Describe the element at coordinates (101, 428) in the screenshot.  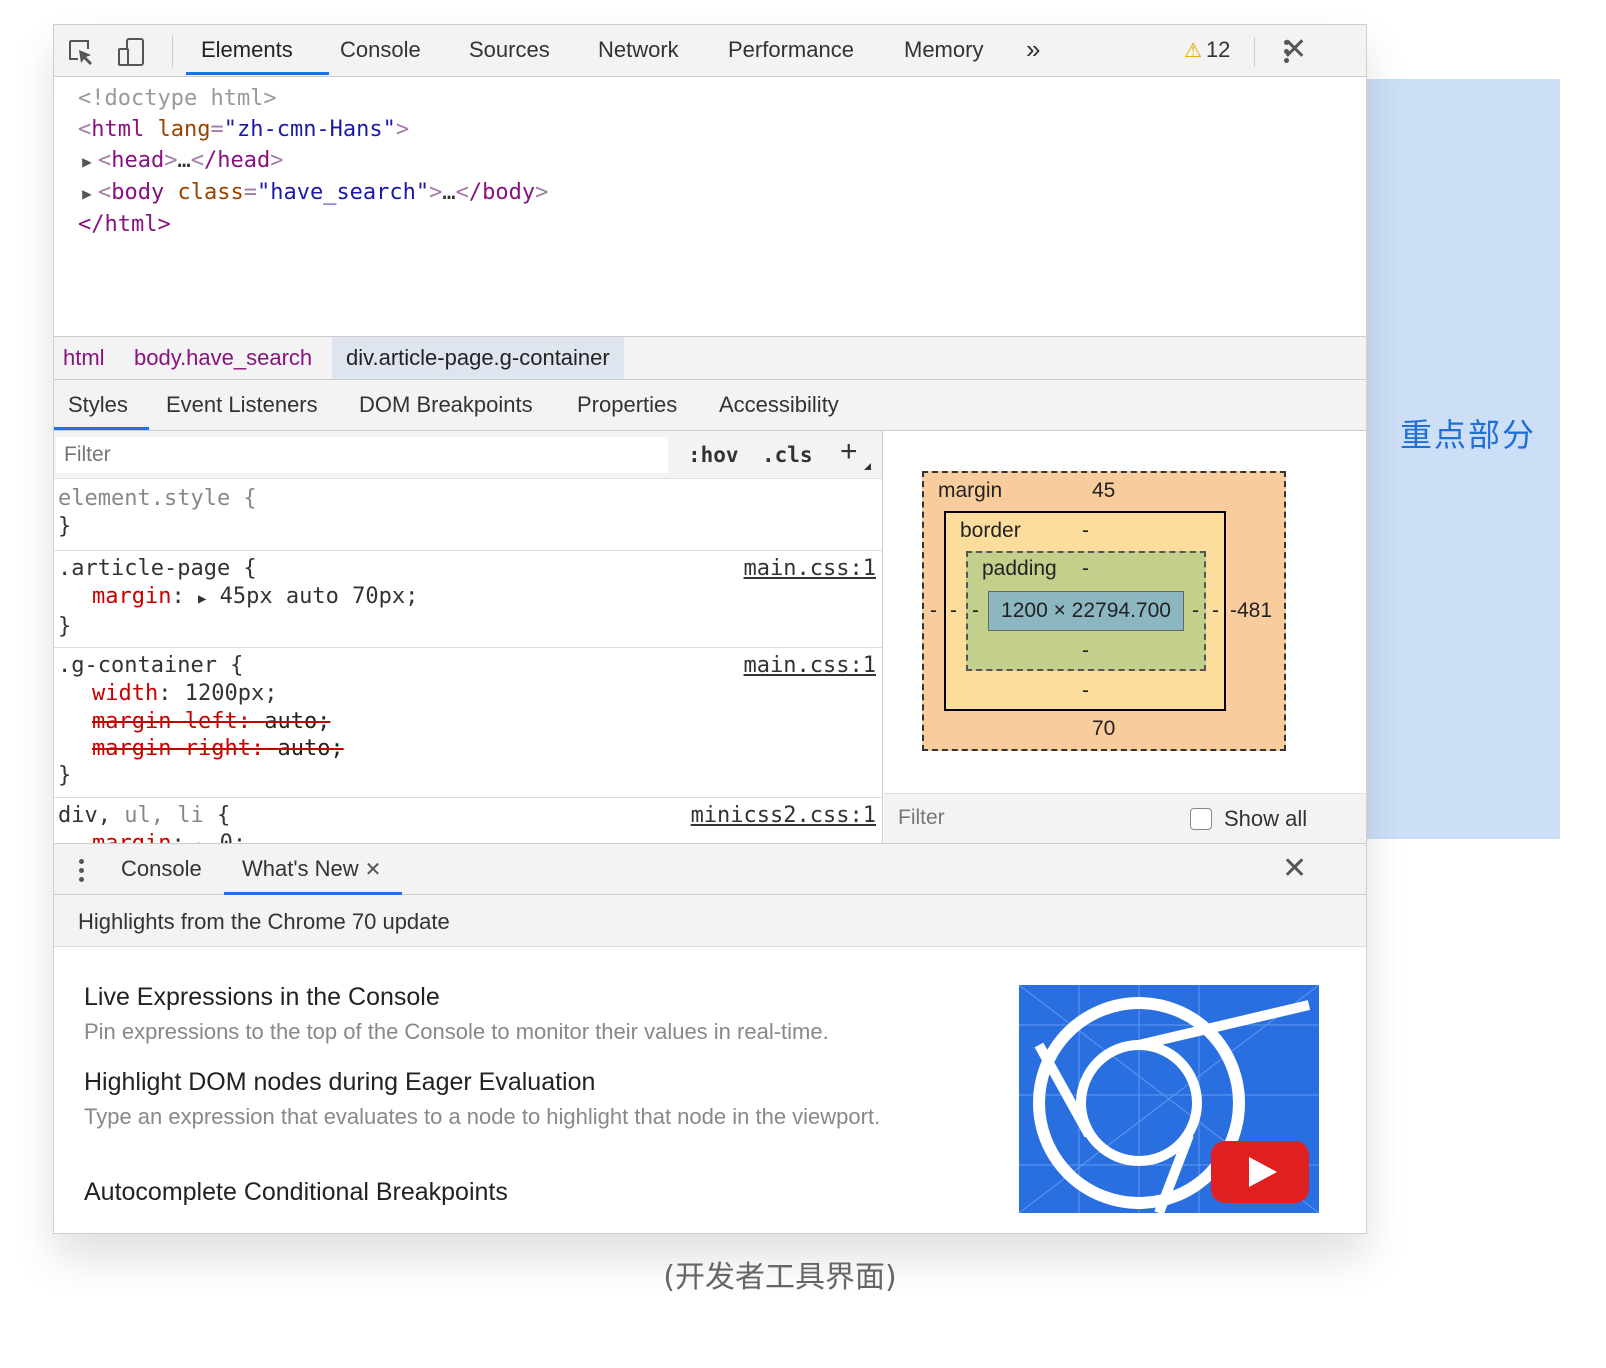
I see `active-subtab-indicator` at that location.